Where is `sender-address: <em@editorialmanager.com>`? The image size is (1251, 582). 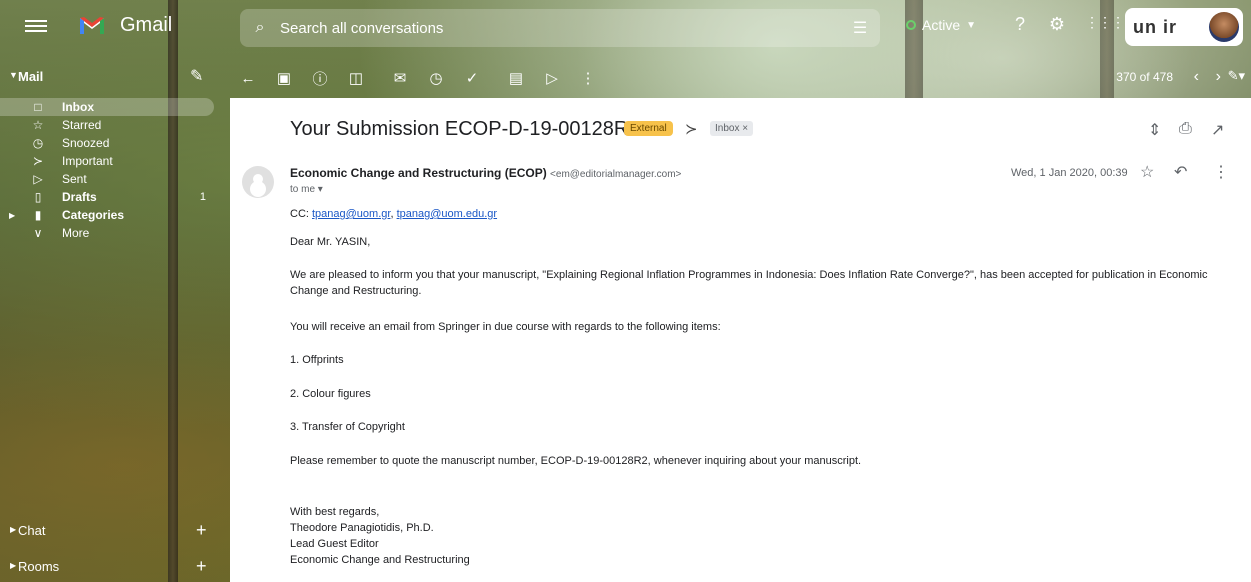
sender-address: <em@editorialmanager.com> is located at coordinates (616, 174).